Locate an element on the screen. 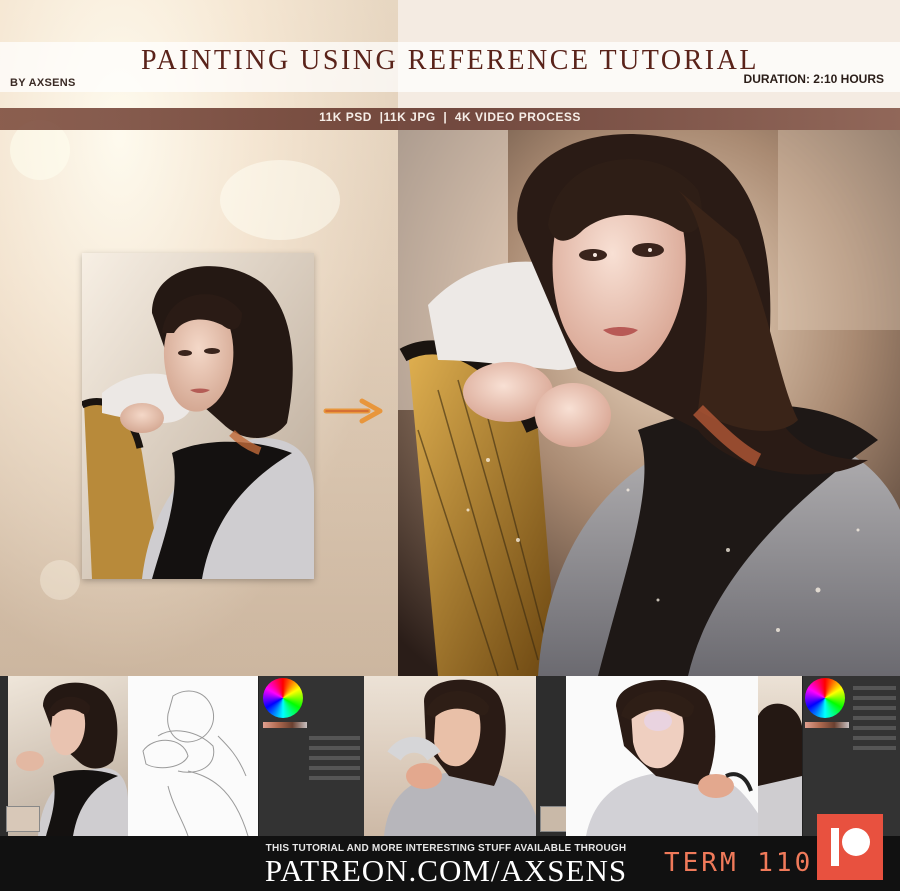 The width and height of the screenshot is (900, 891). patreon-link: PATREON.COM/AXSENS is located at coordinates (446, 871).